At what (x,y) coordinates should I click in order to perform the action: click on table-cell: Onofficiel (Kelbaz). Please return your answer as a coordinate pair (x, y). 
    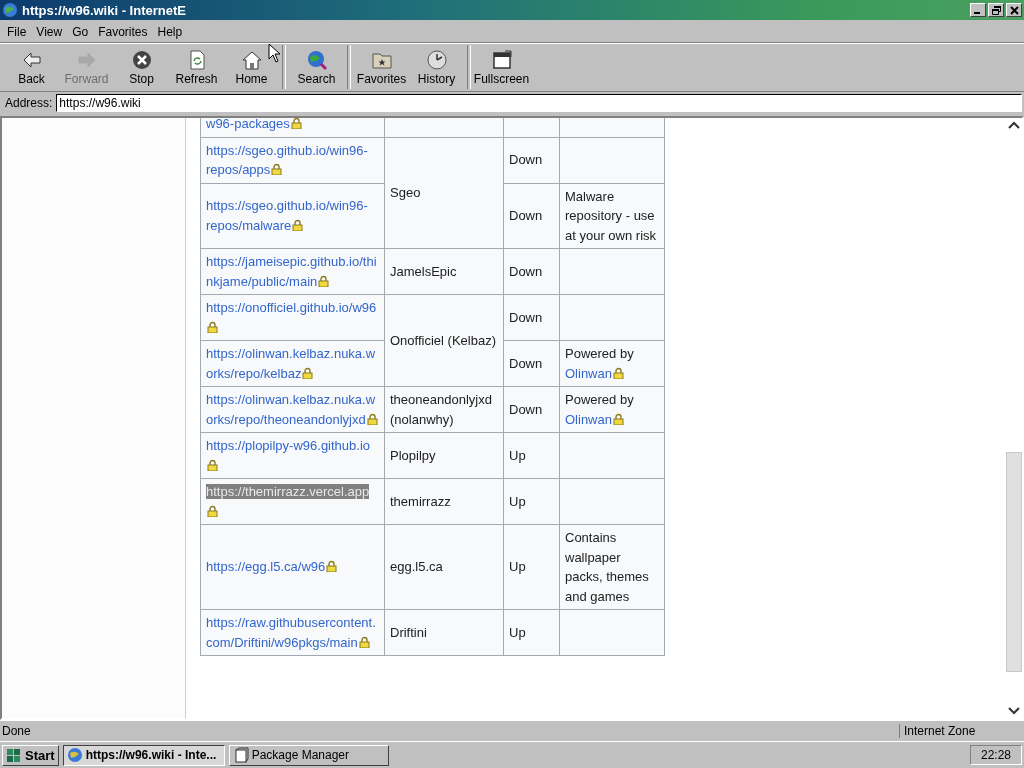
    Looking at the image, I should click on (444, 340).